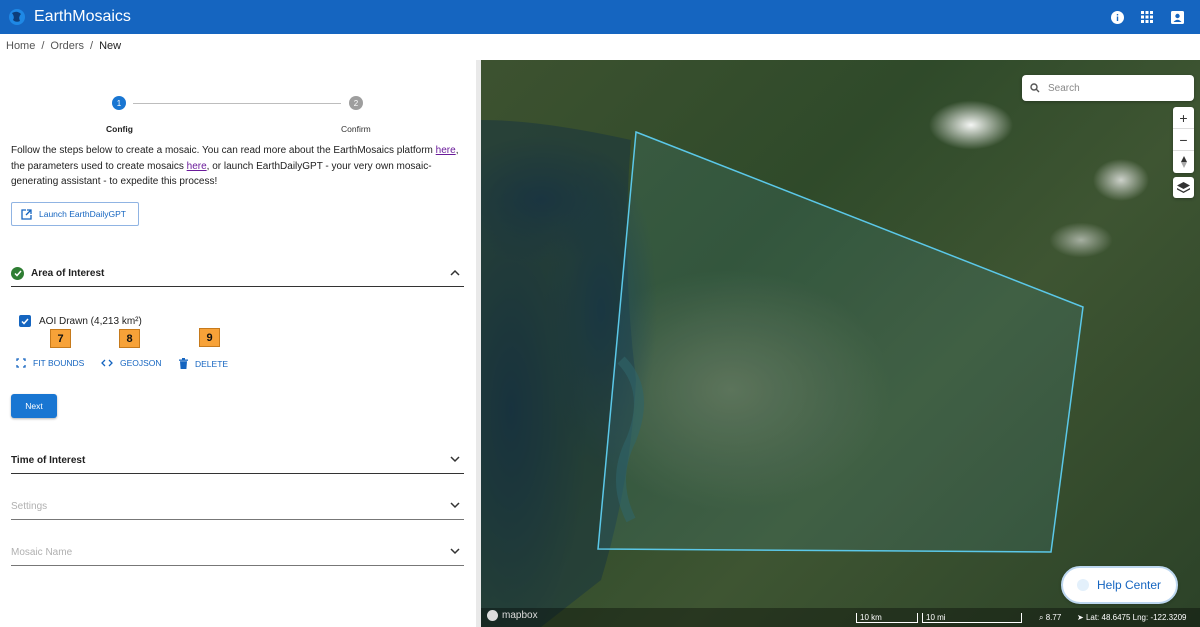 The width and height of the screenshot is (1200, 627). Describe the element at coordinates (60, 338) in the screenshot. I see `annotation-badge: 7` at that location.